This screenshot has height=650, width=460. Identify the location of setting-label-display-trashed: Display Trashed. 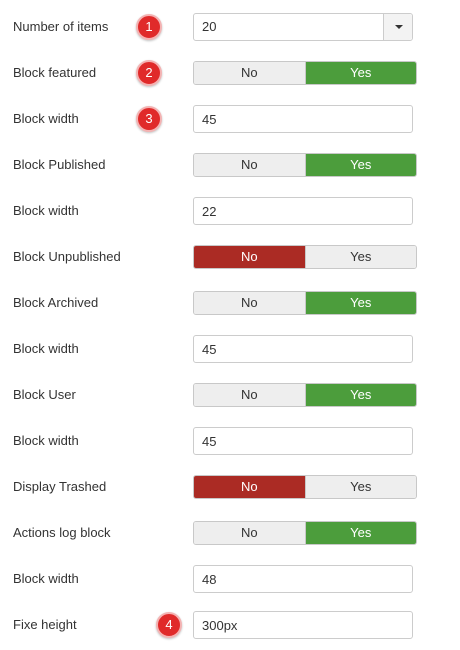
(60, 486).